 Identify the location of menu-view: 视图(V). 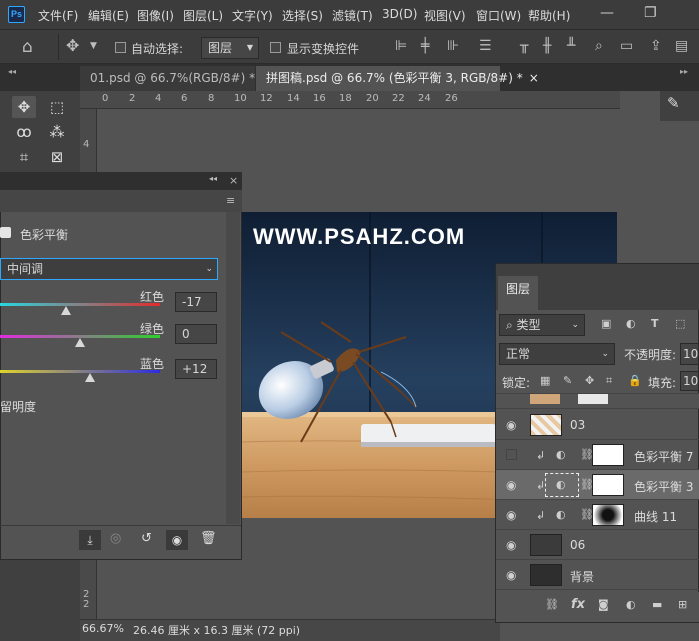
(445, 15).